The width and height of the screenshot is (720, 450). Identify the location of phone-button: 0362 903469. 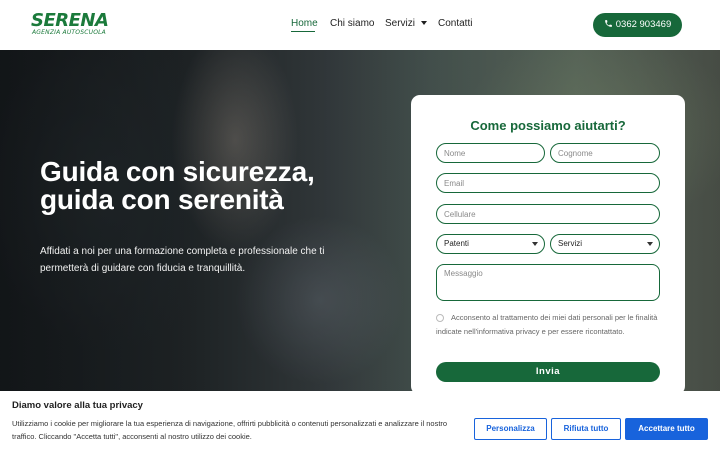
(637, 25).